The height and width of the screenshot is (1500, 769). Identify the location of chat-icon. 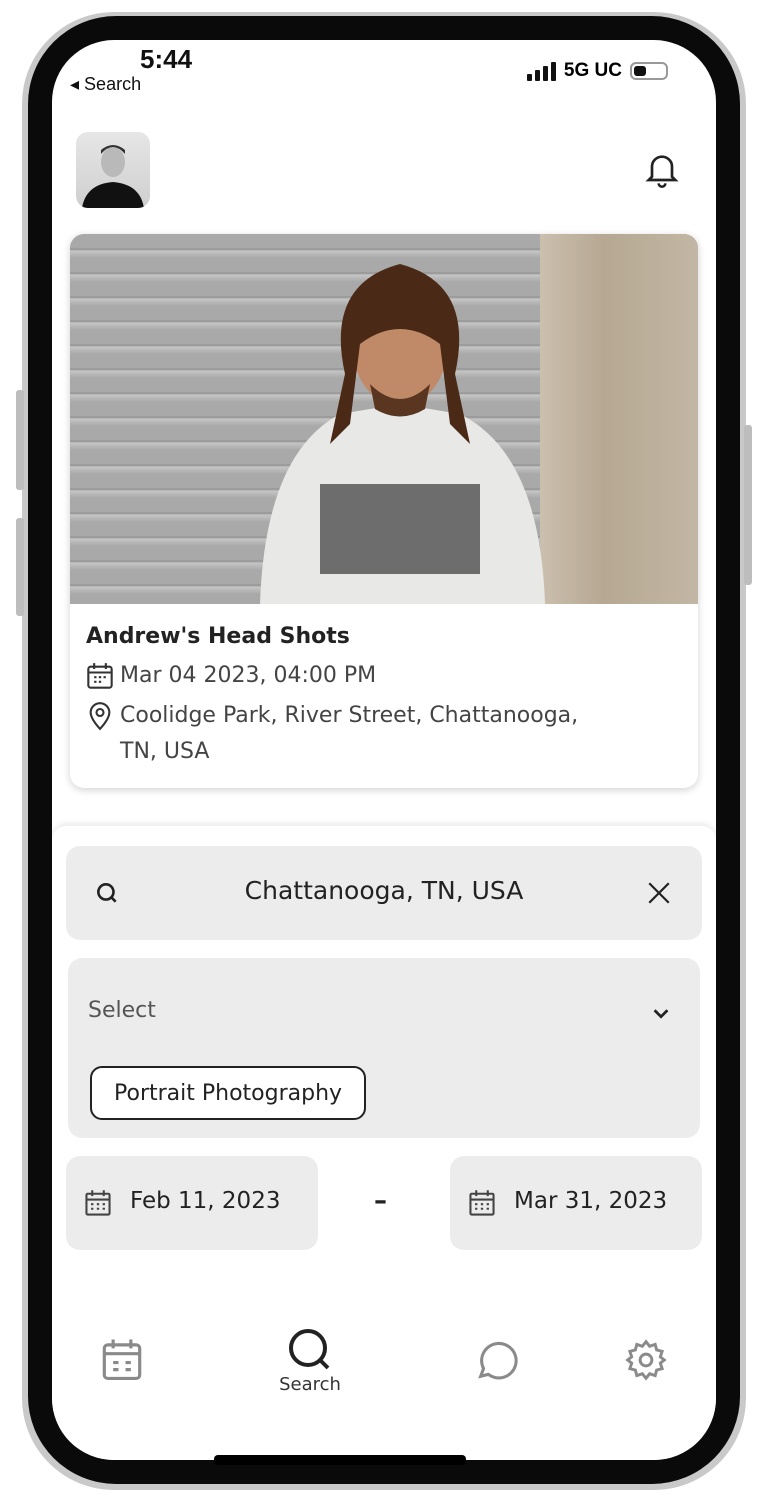
(498, 1360).